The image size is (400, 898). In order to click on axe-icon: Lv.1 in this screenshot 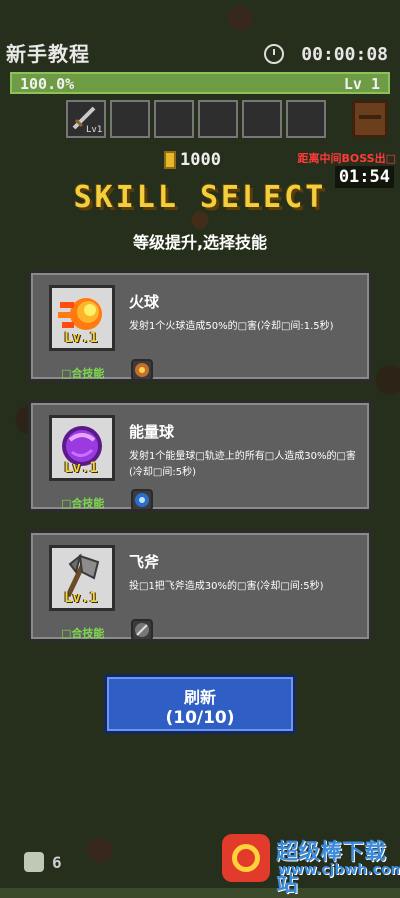, I will do `click(82, 578)`.